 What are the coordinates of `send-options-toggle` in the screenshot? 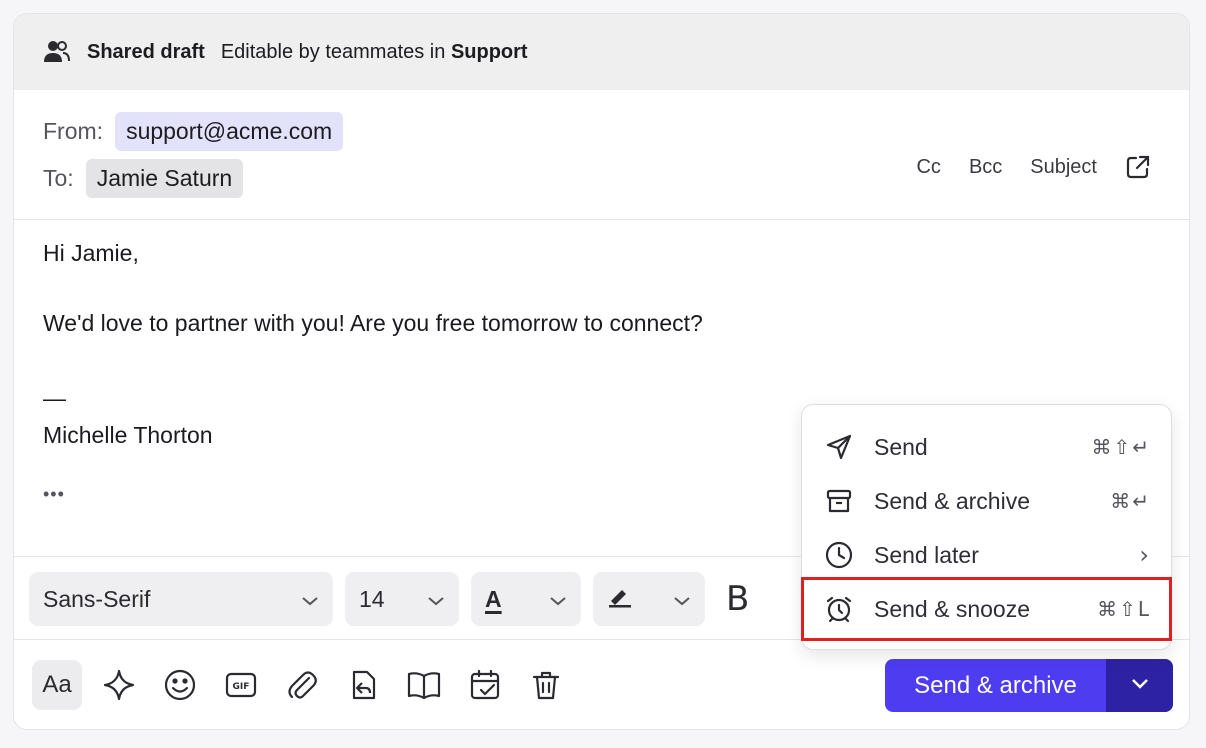 It's located at (1139, 685).